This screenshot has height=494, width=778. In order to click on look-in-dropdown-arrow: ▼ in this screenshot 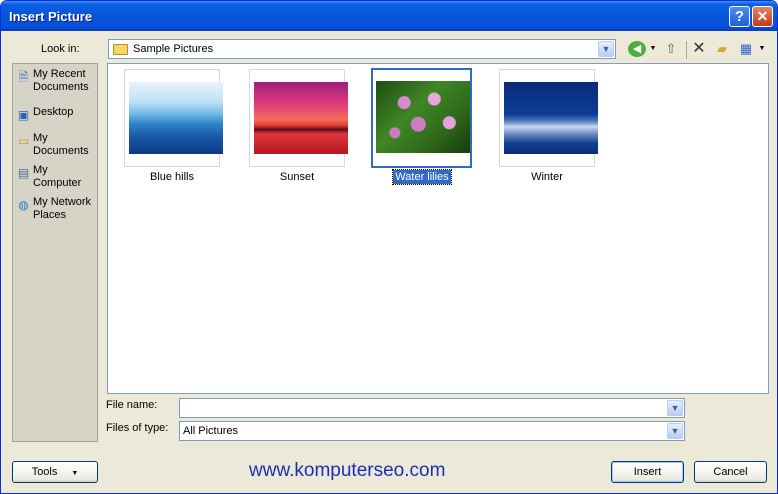, I will do `click(606, 49)`.